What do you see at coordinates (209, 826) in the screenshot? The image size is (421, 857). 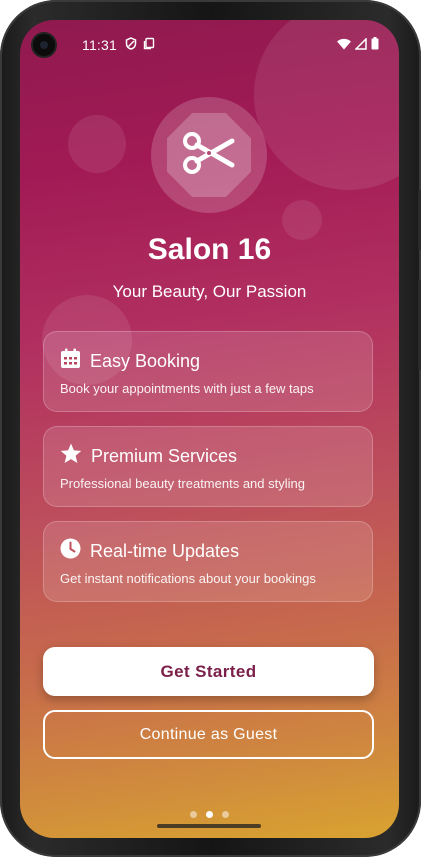 I see `gesture-home-bar` at bounding box center [209, 826].